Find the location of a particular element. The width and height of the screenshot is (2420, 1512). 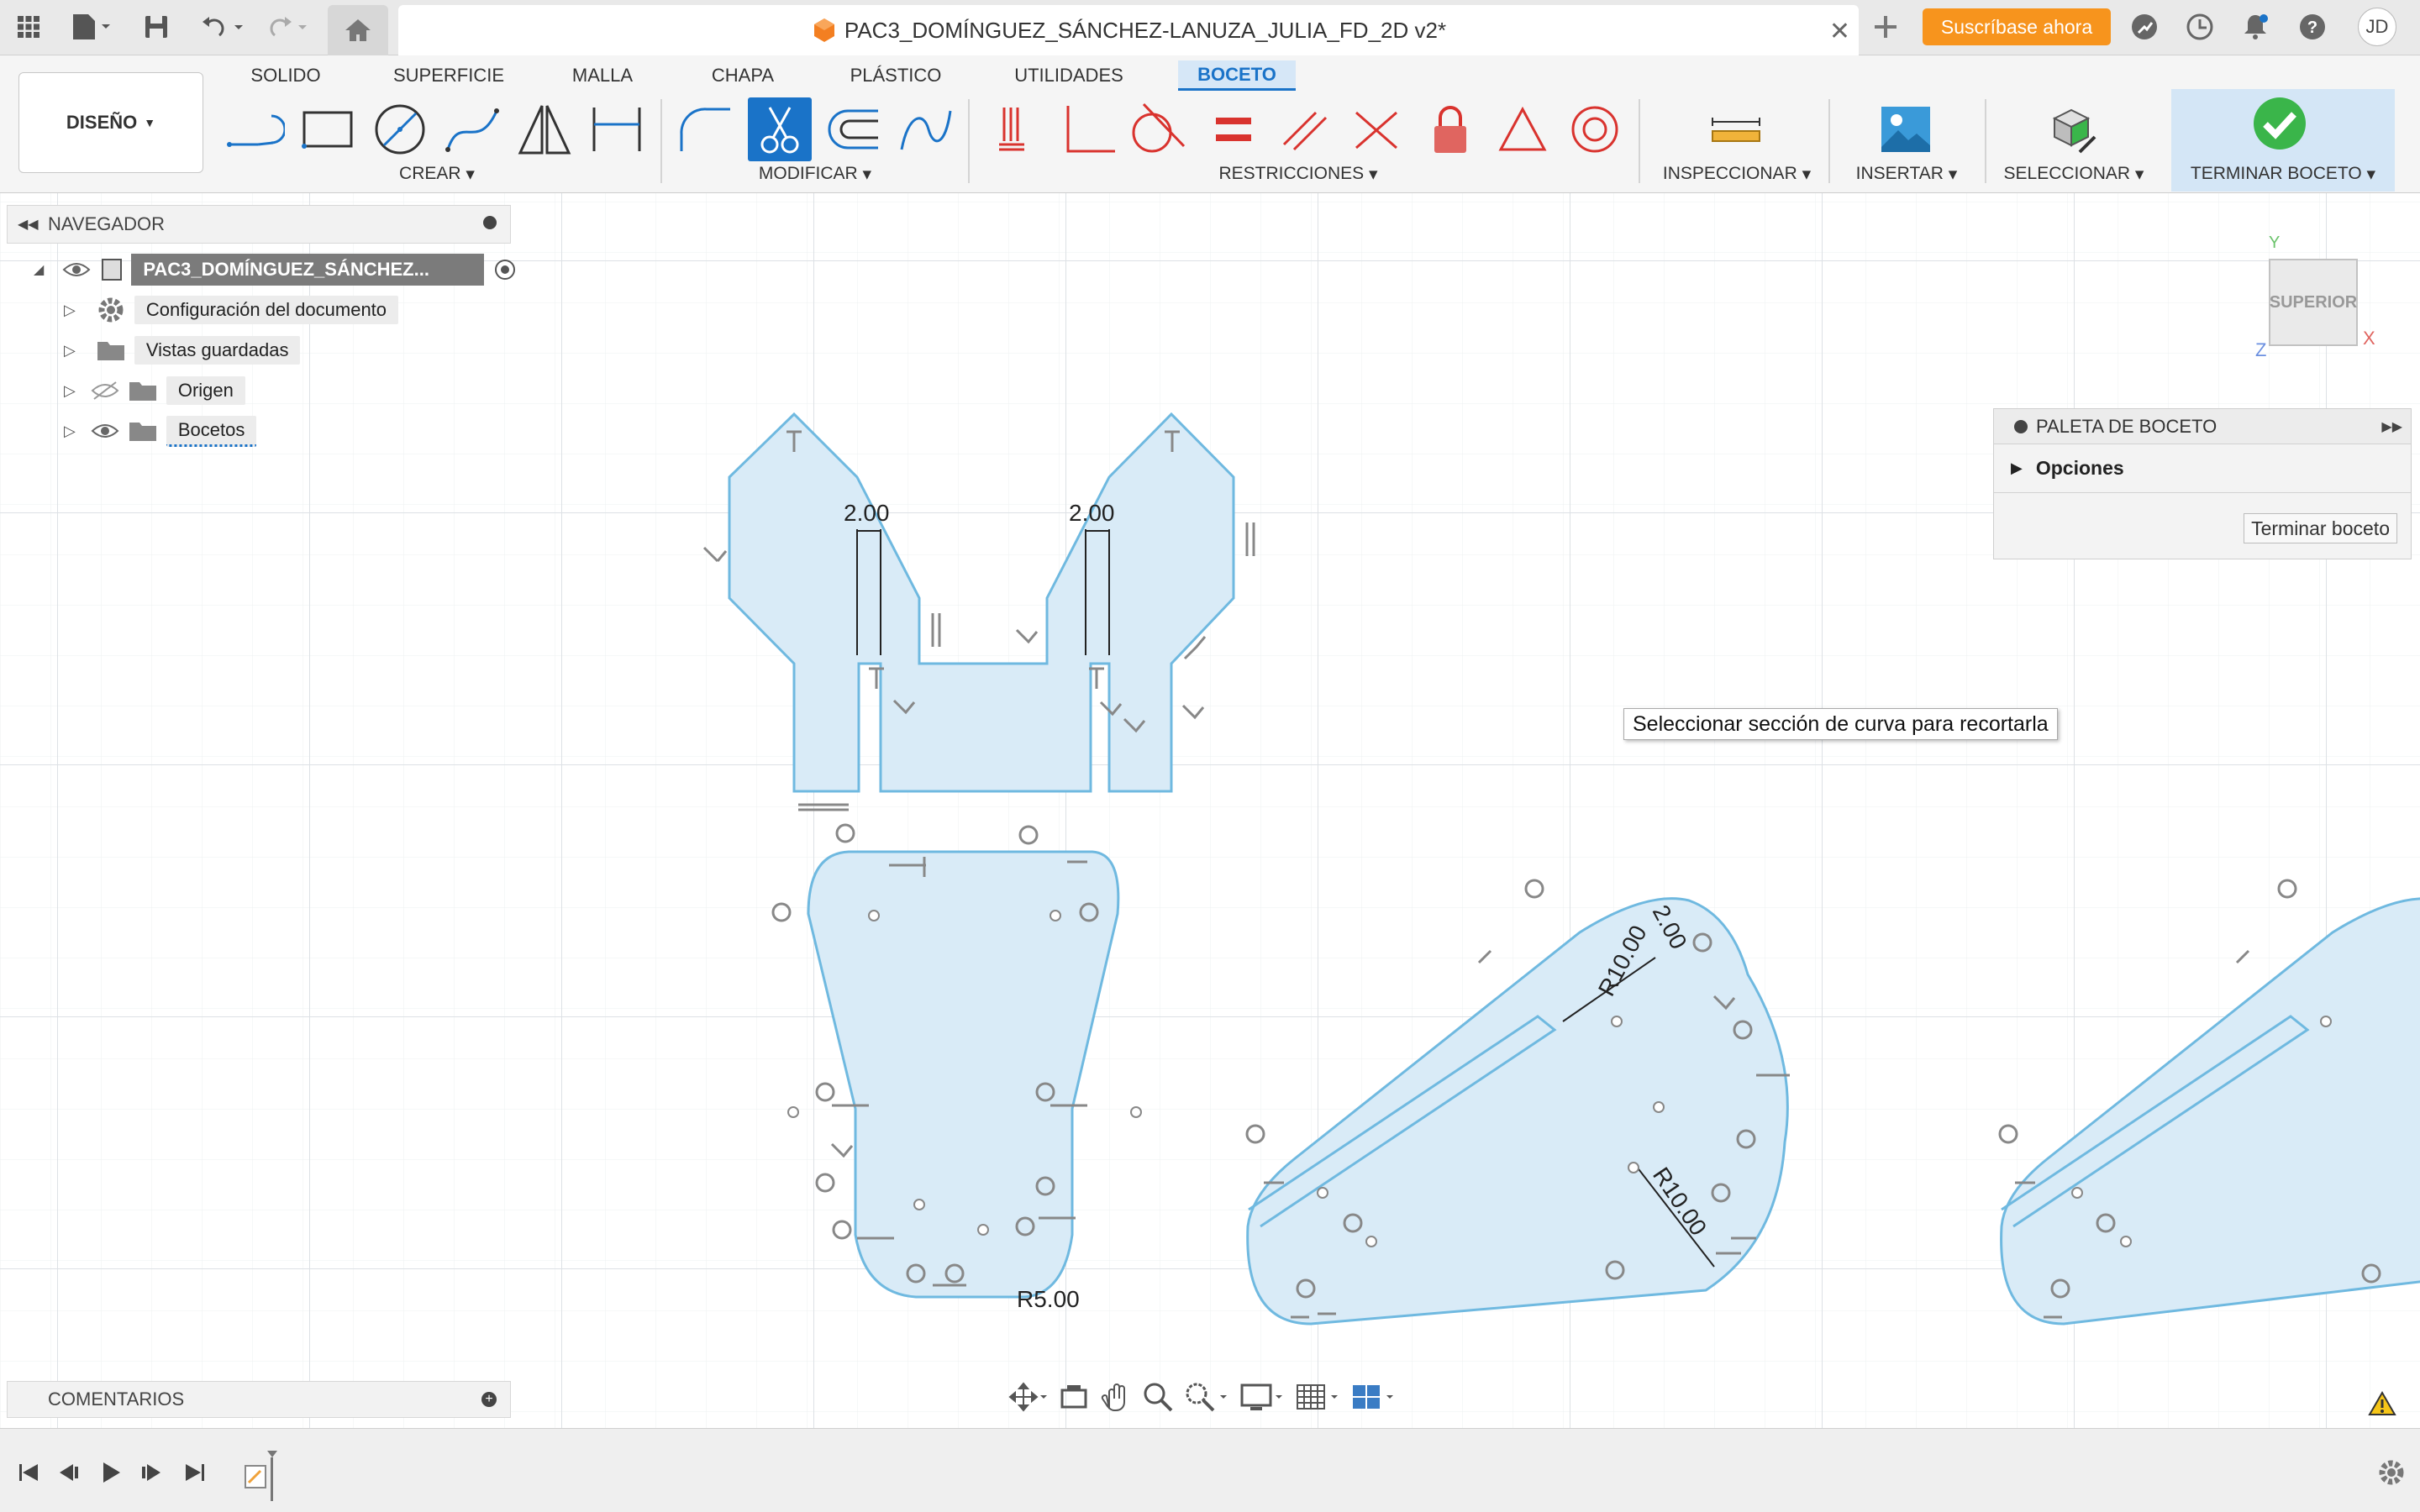

palette-header: PALETA DE BOCETO ▶▶ is located at coordinates (2203, 426).